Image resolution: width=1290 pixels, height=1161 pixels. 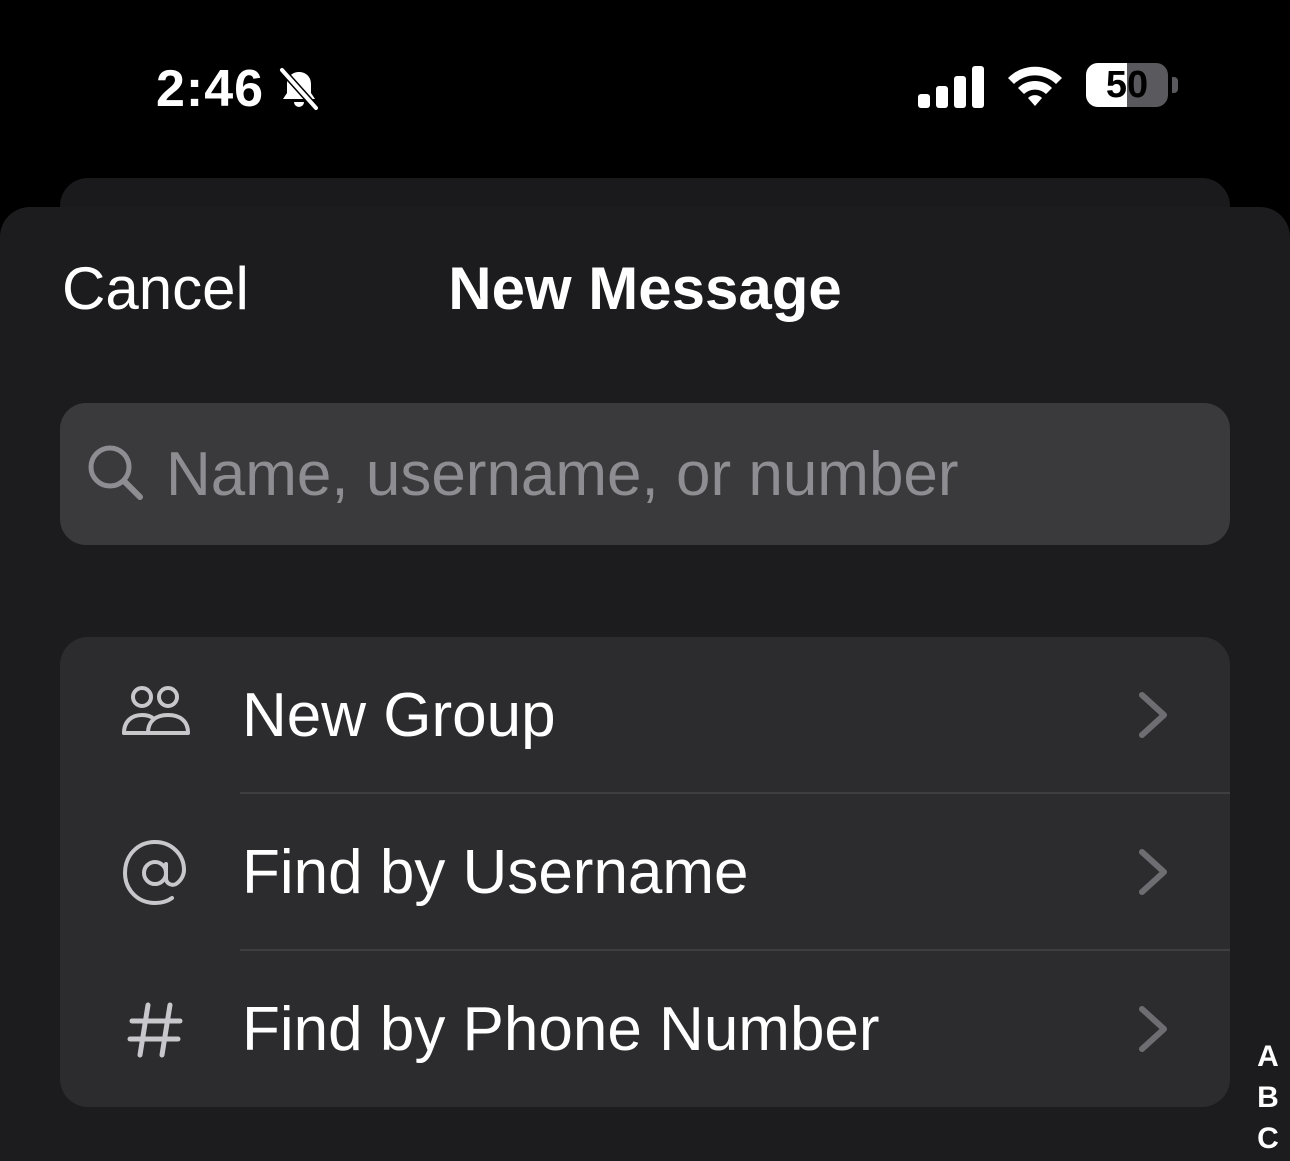 I want to click on search-icon, so click(x=115, y=472).